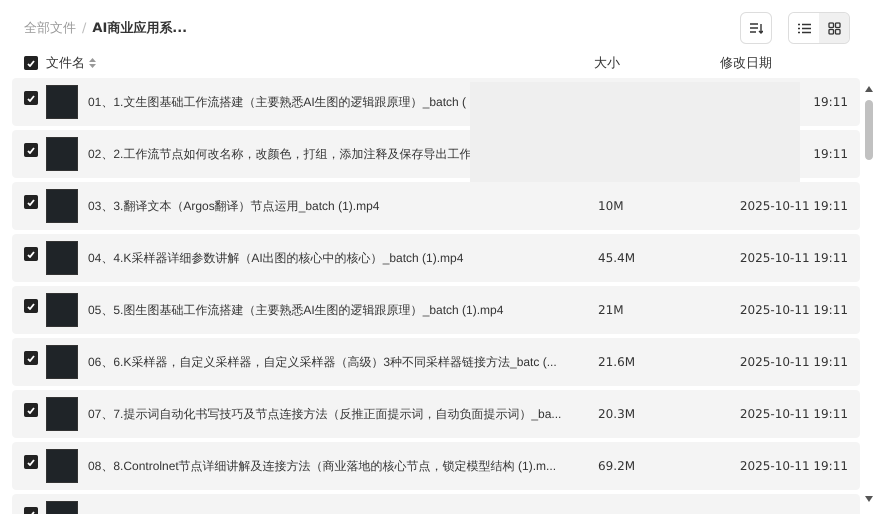  What do you see at coordinates (804, 28) in the screenshot?
I see `list-icon` at bounding box center [804, 28].